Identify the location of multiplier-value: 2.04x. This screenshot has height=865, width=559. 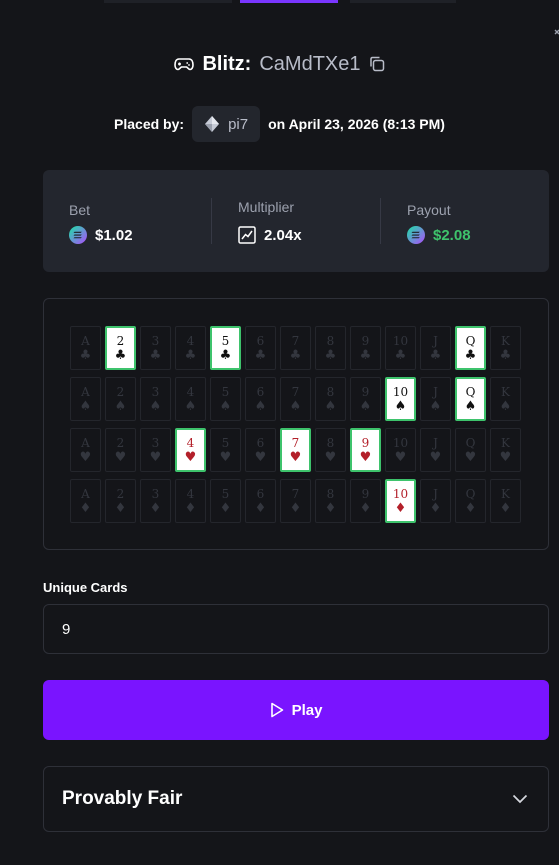
(283, 235).